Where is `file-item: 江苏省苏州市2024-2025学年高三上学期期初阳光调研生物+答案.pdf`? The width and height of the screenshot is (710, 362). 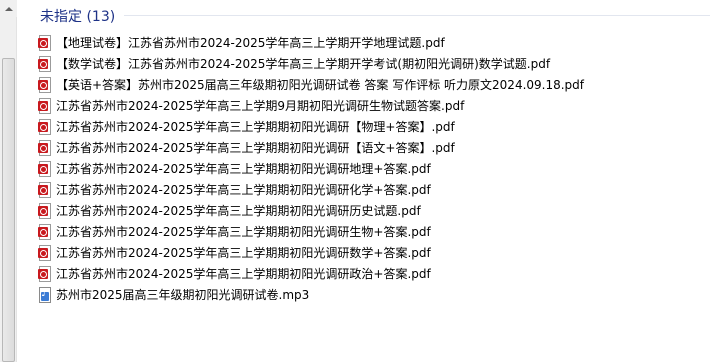
file-item: 江苏省苏州市2024-2025学年高三上学期期初阳光调研生物+答案.pdf is located at coordinates (368, 231).